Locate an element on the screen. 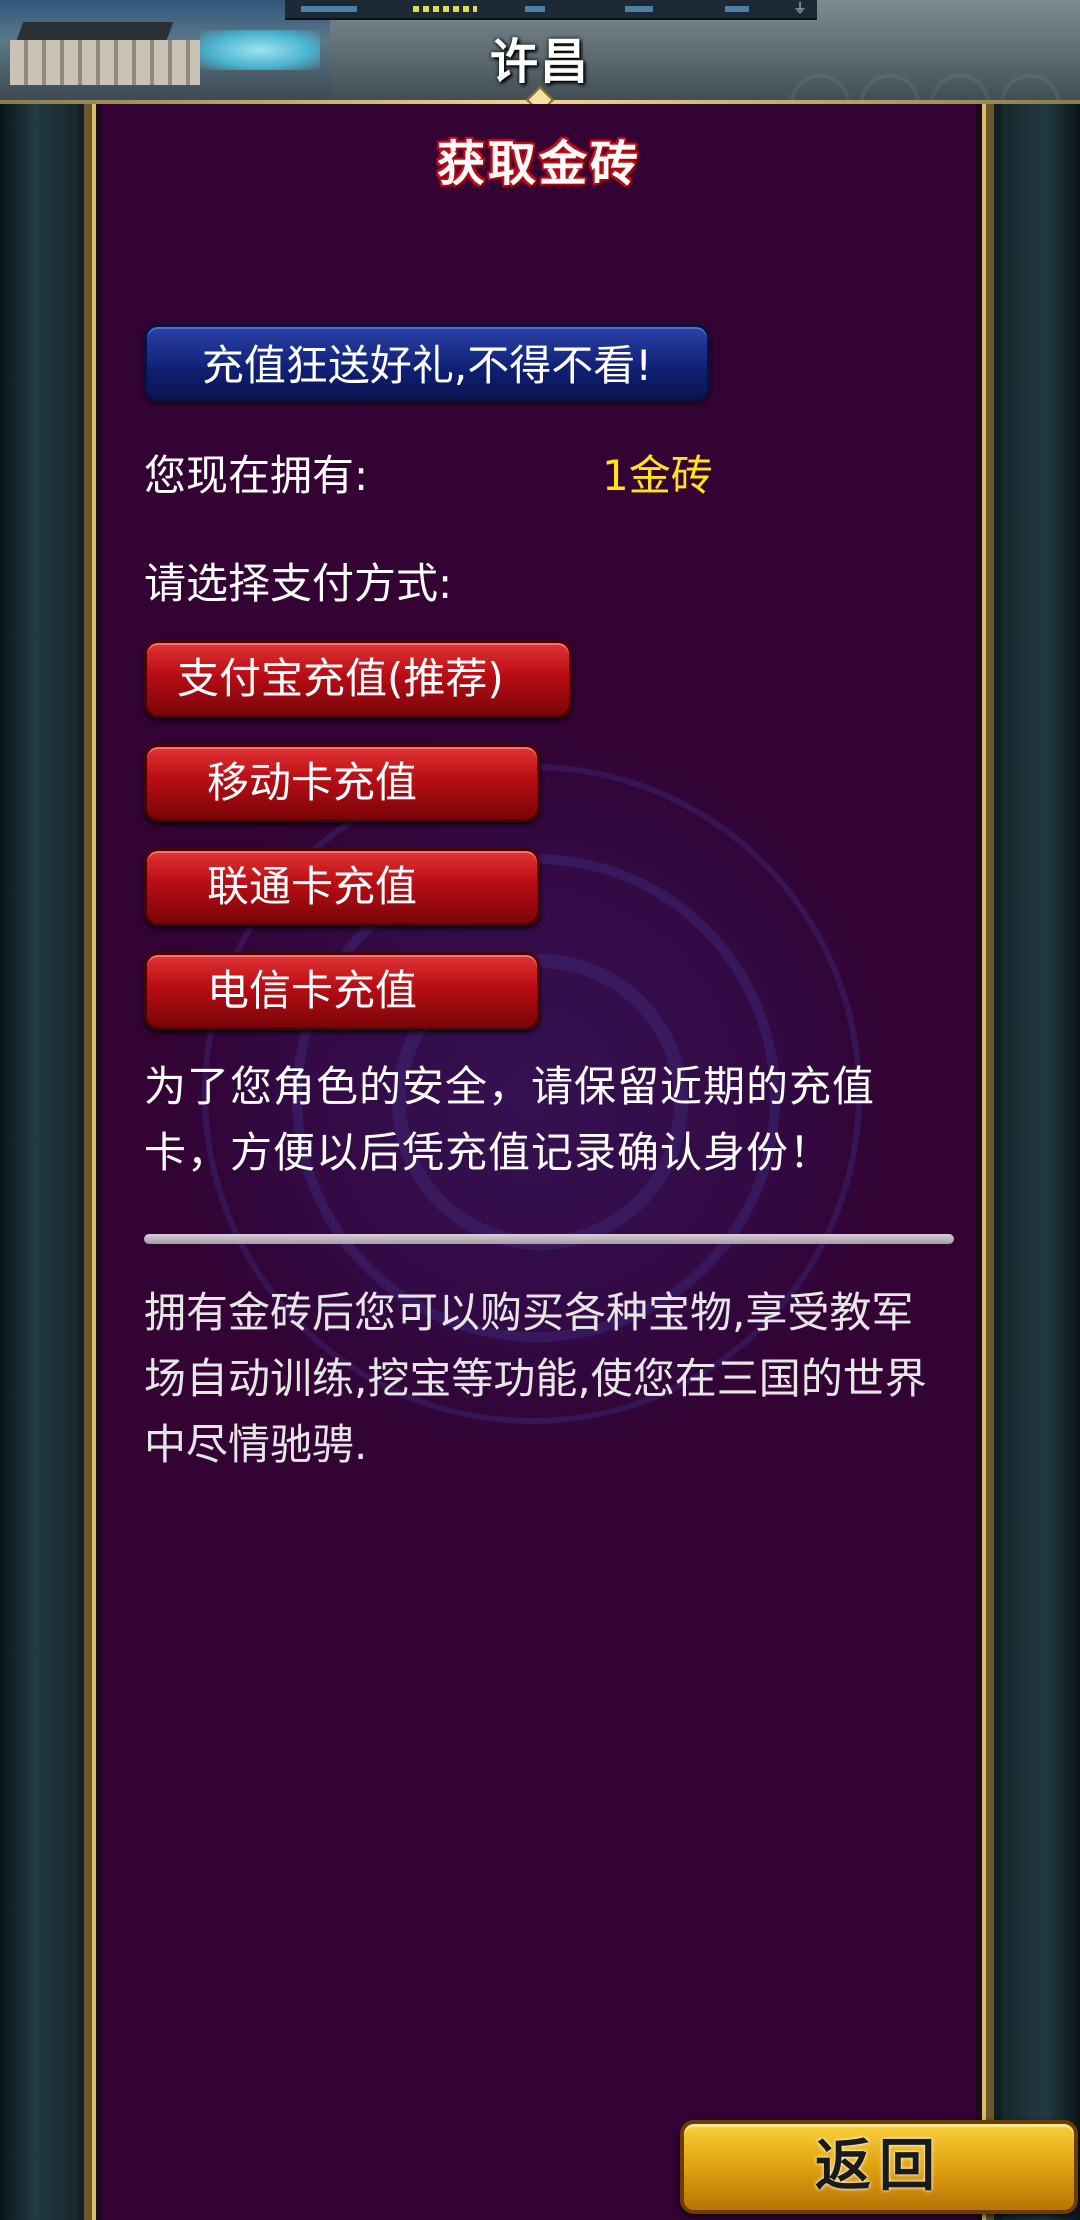 Image resolution: width=1080 pixels, height=2220 pixels. top-header: ⏚ 许昌 is located at coordinates (540, 52).